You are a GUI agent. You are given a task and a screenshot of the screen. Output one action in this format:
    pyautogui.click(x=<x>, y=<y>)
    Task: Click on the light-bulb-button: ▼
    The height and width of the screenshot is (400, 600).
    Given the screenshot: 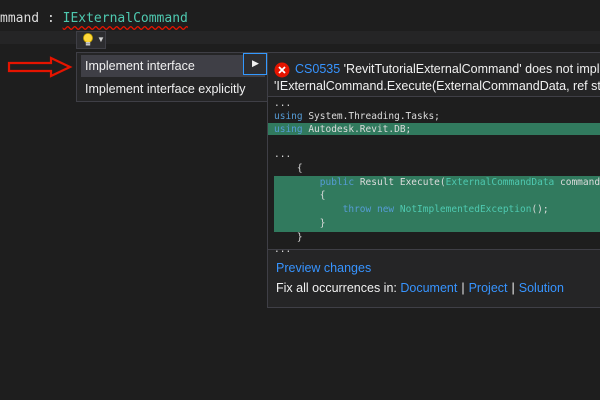 What is the action you would take?
    pyautogui.click(x=91, y=40)
    